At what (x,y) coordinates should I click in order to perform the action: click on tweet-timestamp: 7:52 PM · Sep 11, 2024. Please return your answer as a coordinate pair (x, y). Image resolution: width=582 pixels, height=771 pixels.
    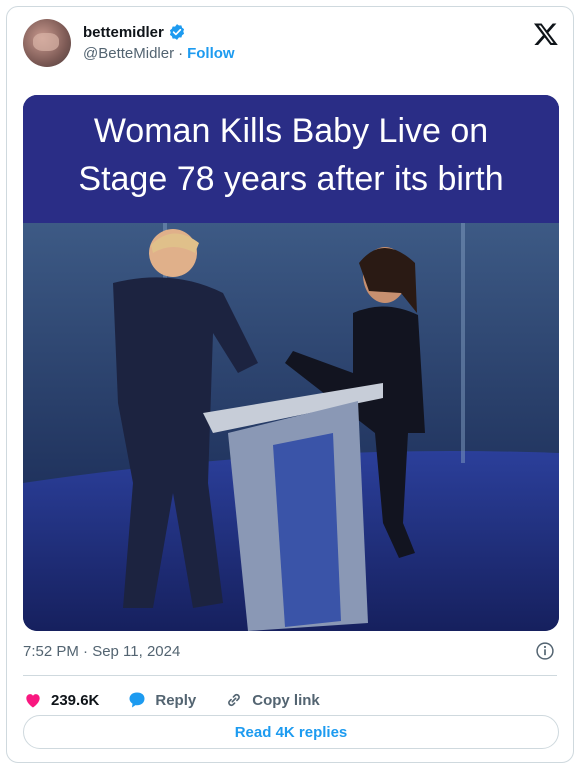
    Looking at the image, I should click on (101, 651).